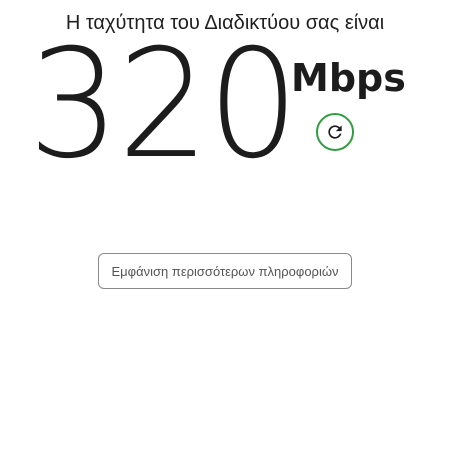  What do you see at coordinates (225, 271) in the screenshot?
I see `show-more-info-button: Εμφάνιση περισσότερων πληροφοριών` at bounding box center [225, 271].